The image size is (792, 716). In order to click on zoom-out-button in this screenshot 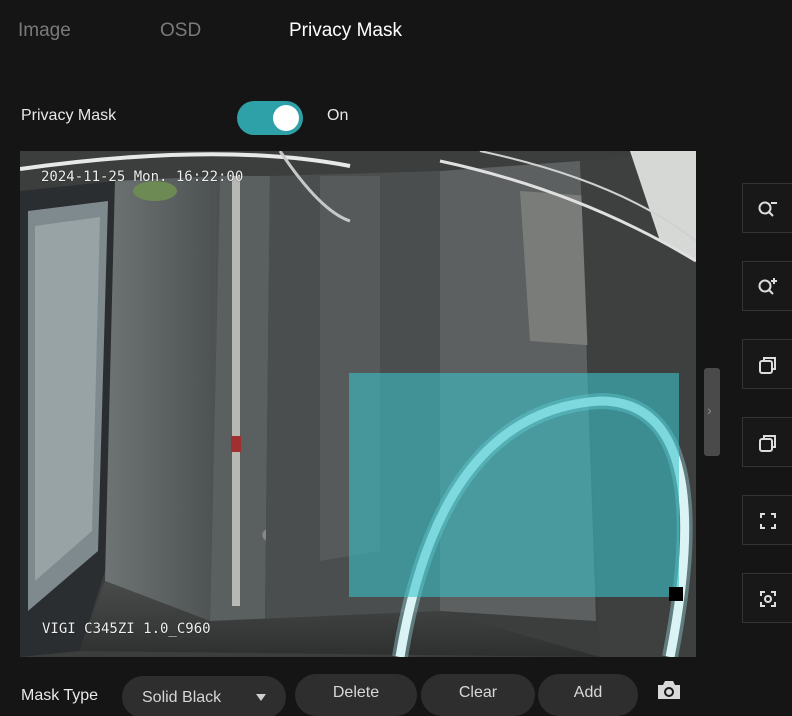, I will do `click(767, 208)`.